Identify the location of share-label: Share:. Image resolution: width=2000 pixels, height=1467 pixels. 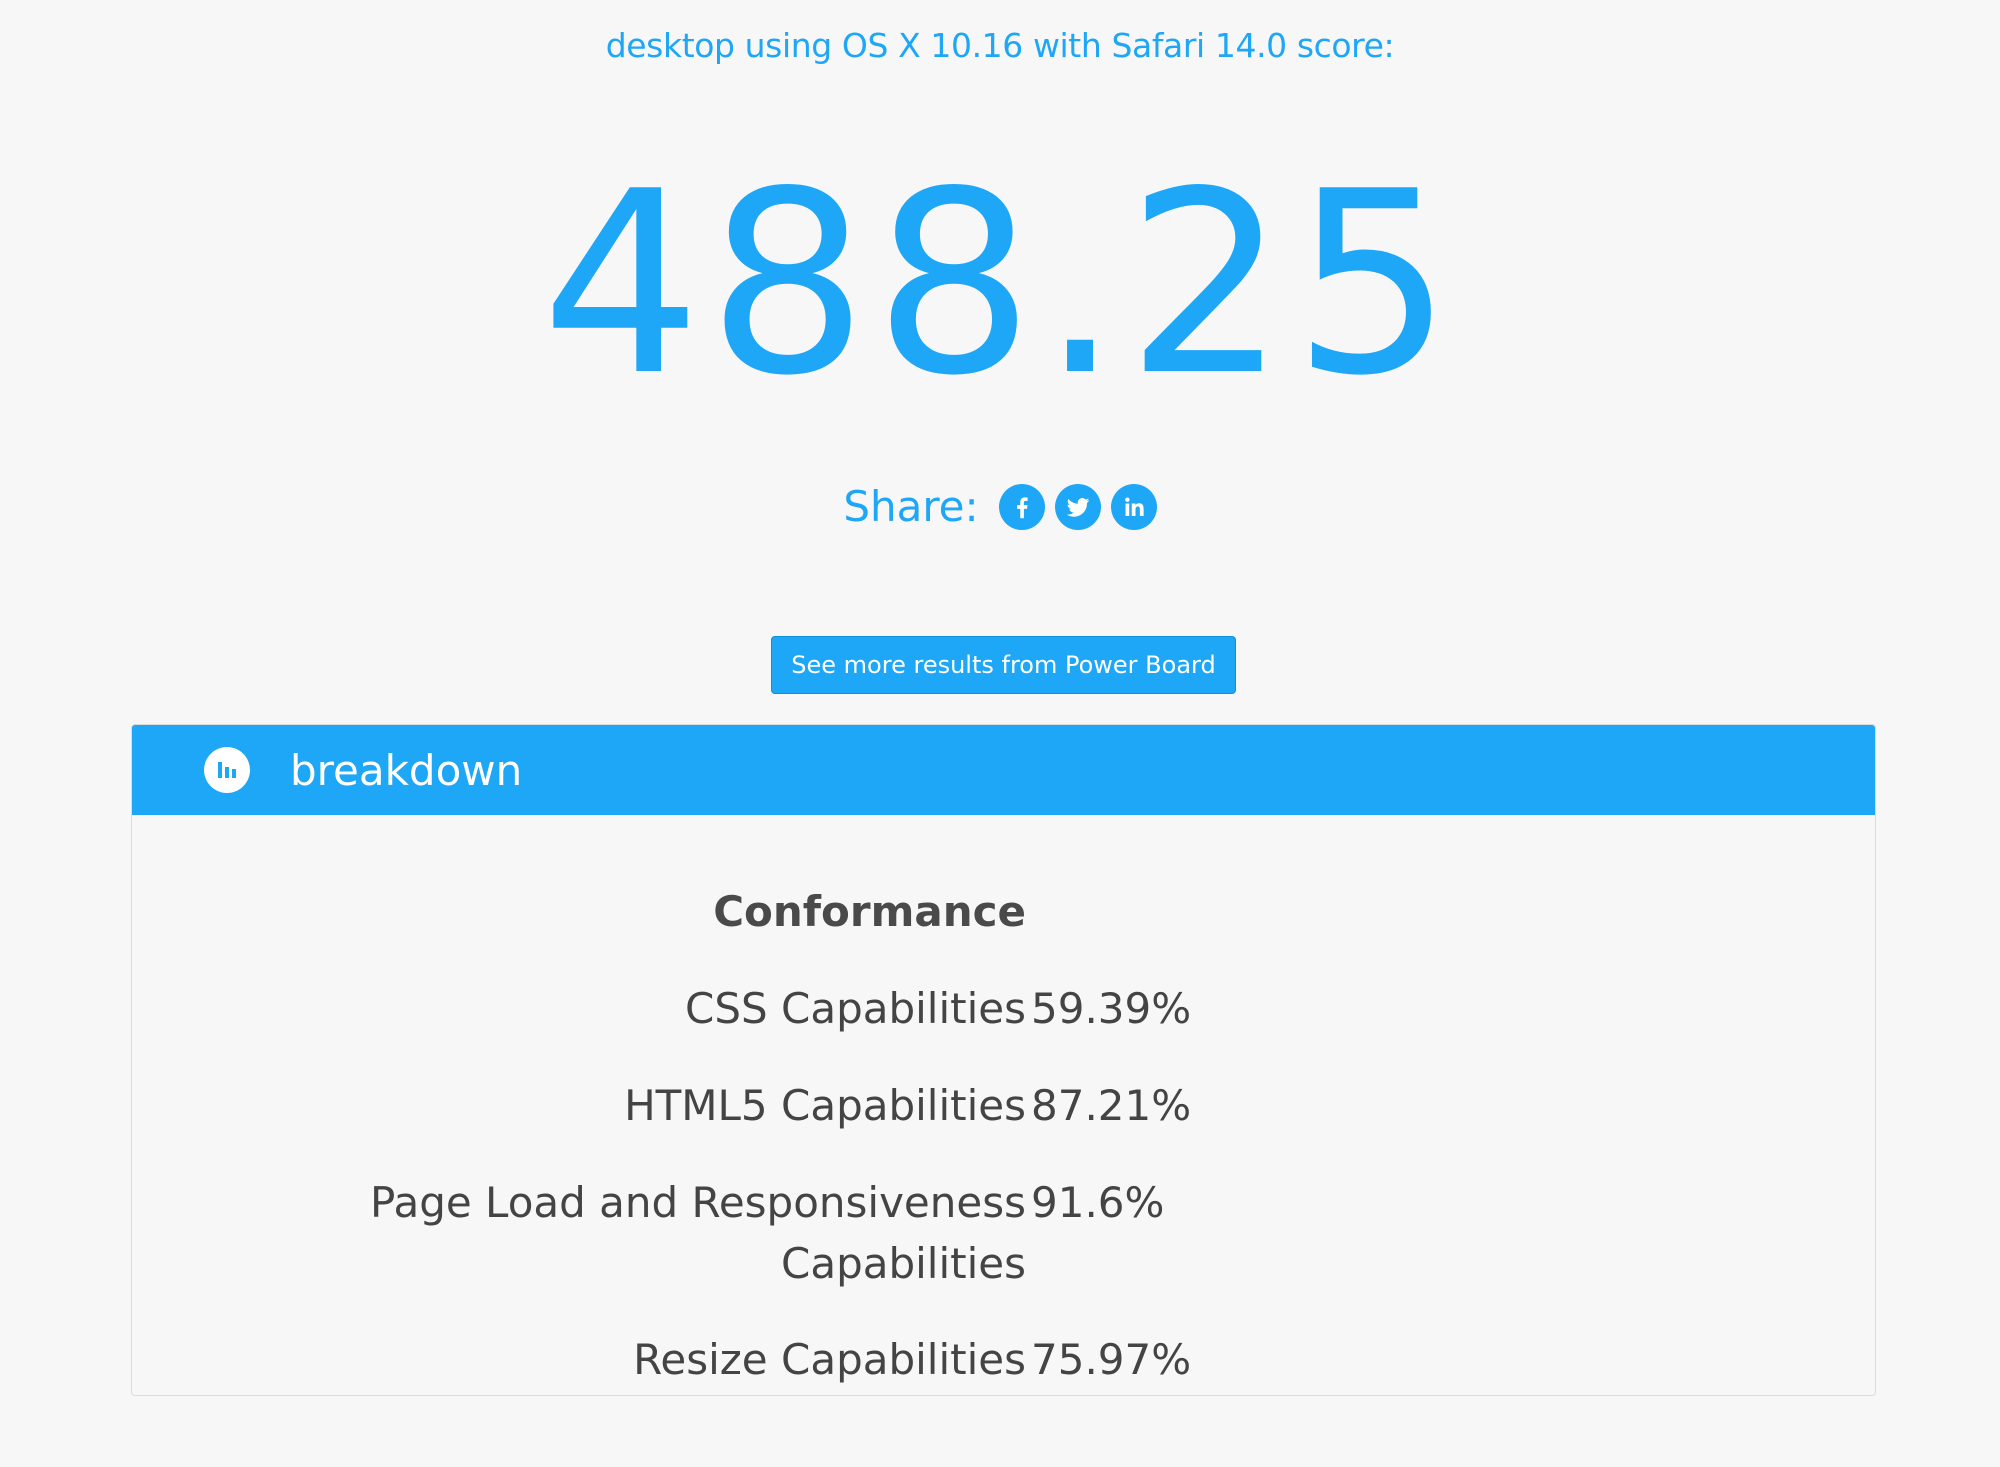
(911, 506).